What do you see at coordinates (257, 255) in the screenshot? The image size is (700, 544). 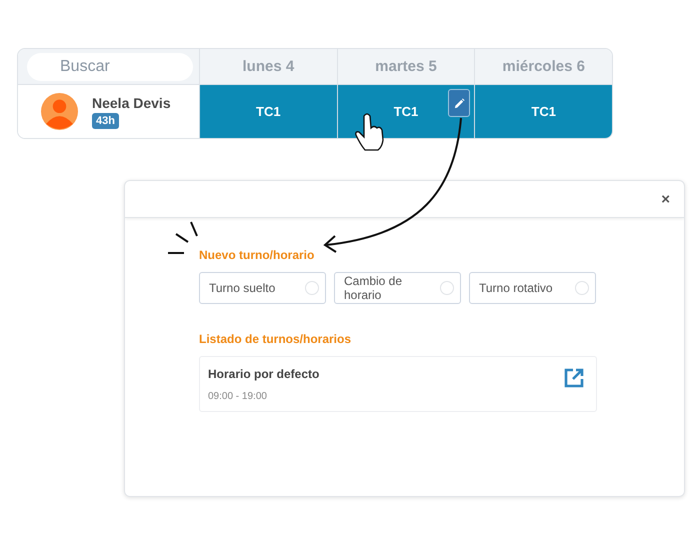 I see `section-title: Nuevo turno/horario` at bounding box center [257, 255].